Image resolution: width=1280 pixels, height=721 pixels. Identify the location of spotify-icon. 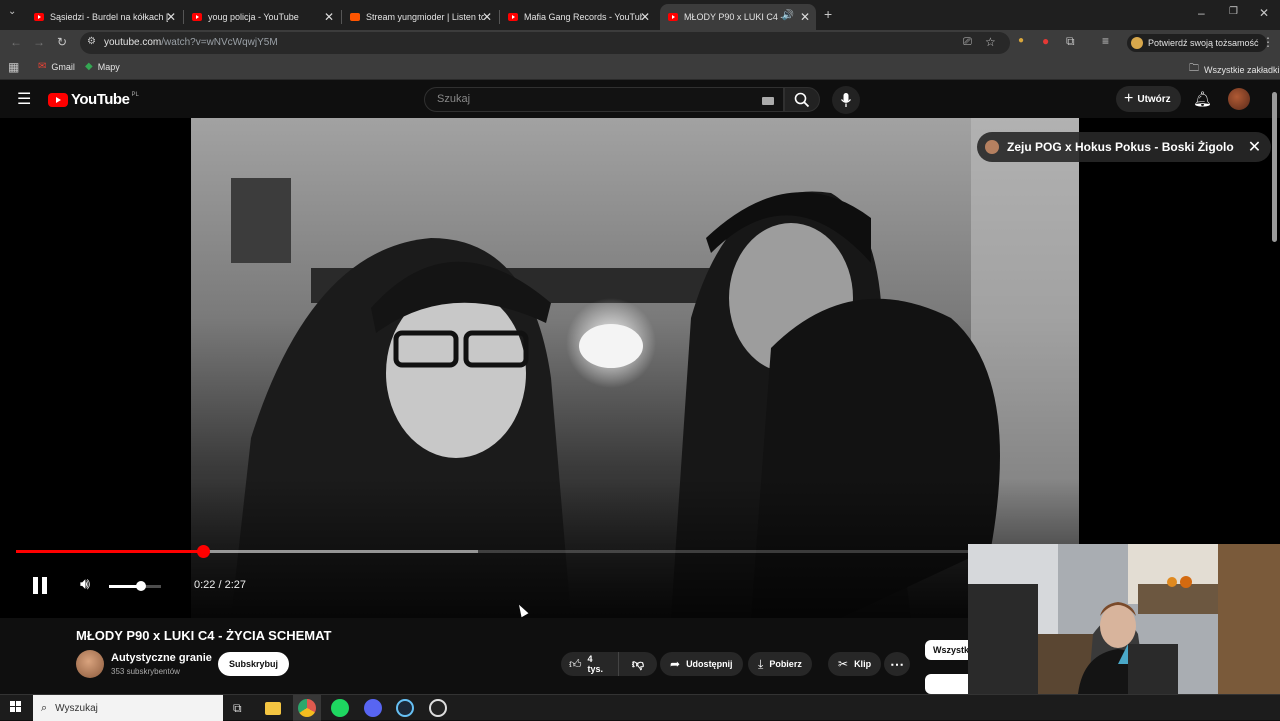
(340, 708).